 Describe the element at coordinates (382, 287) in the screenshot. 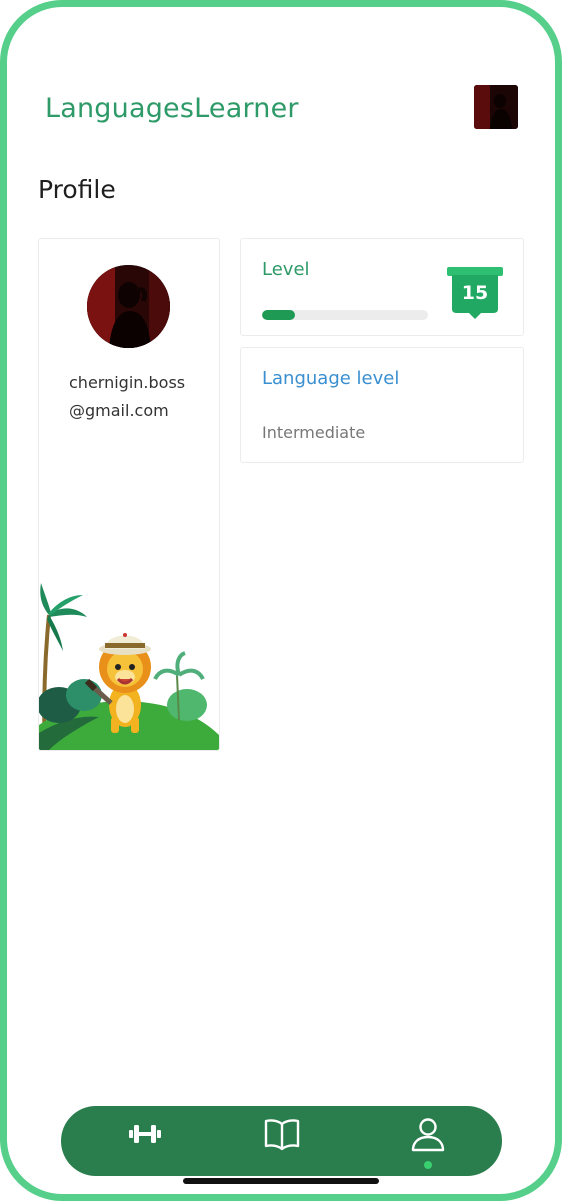

I see `level-card: Level 15` at that location.